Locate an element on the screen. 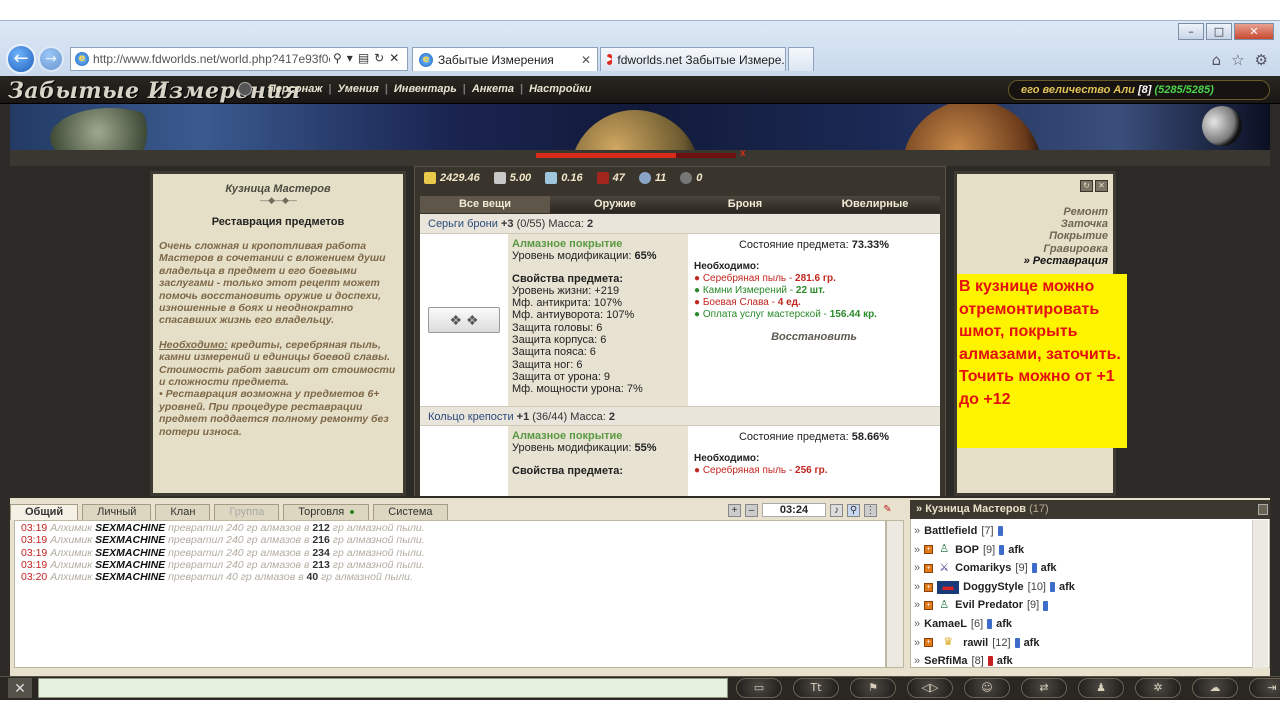 Image resolution: width=1280 pixels, height=720 pixels. nav-sharpen: Заточка is located at coordinates (1034, 224).